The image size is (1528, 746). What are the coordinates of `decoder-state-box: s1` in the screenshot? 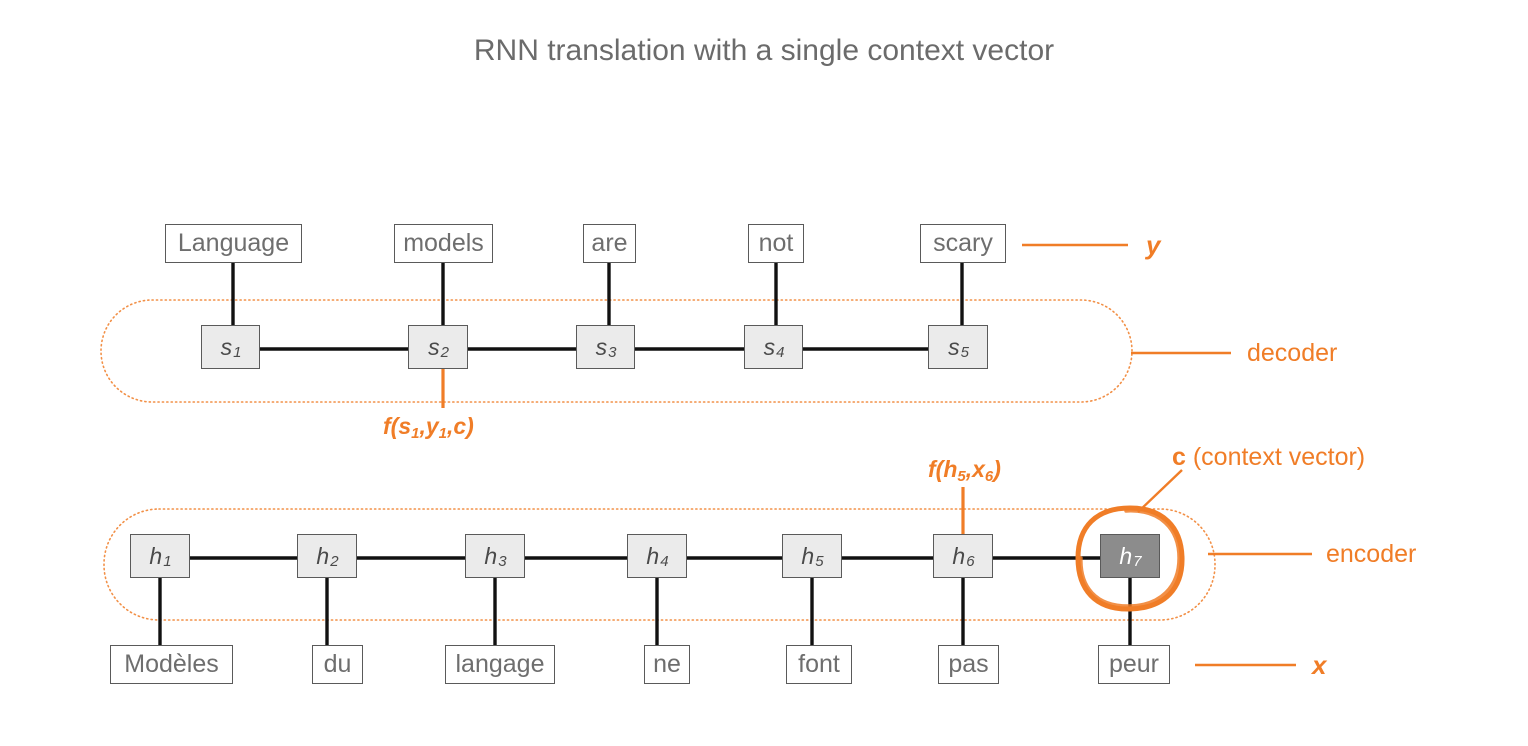 It's located at (230, 347).